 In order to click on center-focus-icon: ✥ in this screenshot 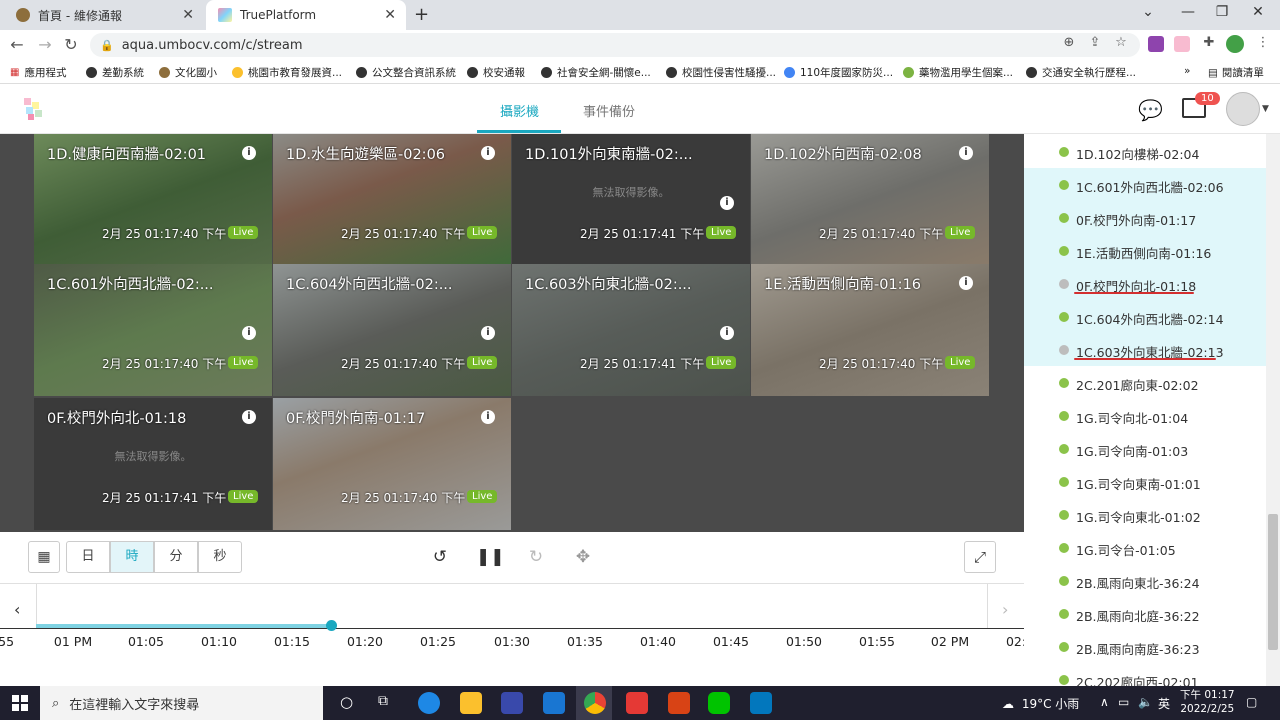, I will do `click(583, 557)`.